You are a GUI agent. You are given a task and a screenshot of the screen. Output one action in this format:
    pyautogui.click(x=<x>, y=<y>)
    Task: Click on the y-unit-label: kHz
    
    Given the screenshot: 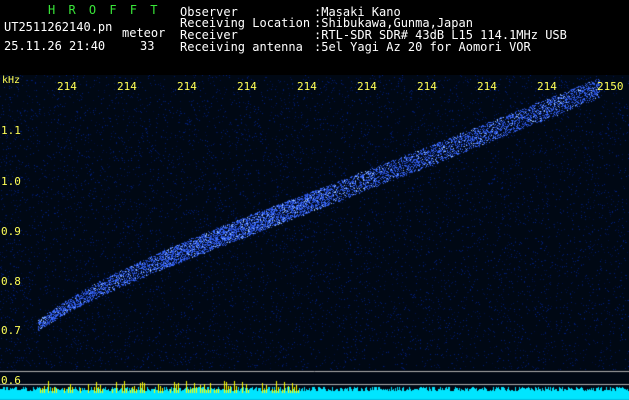 What is the action you would take?
    pyautogui.click(x=11, y=80)
    